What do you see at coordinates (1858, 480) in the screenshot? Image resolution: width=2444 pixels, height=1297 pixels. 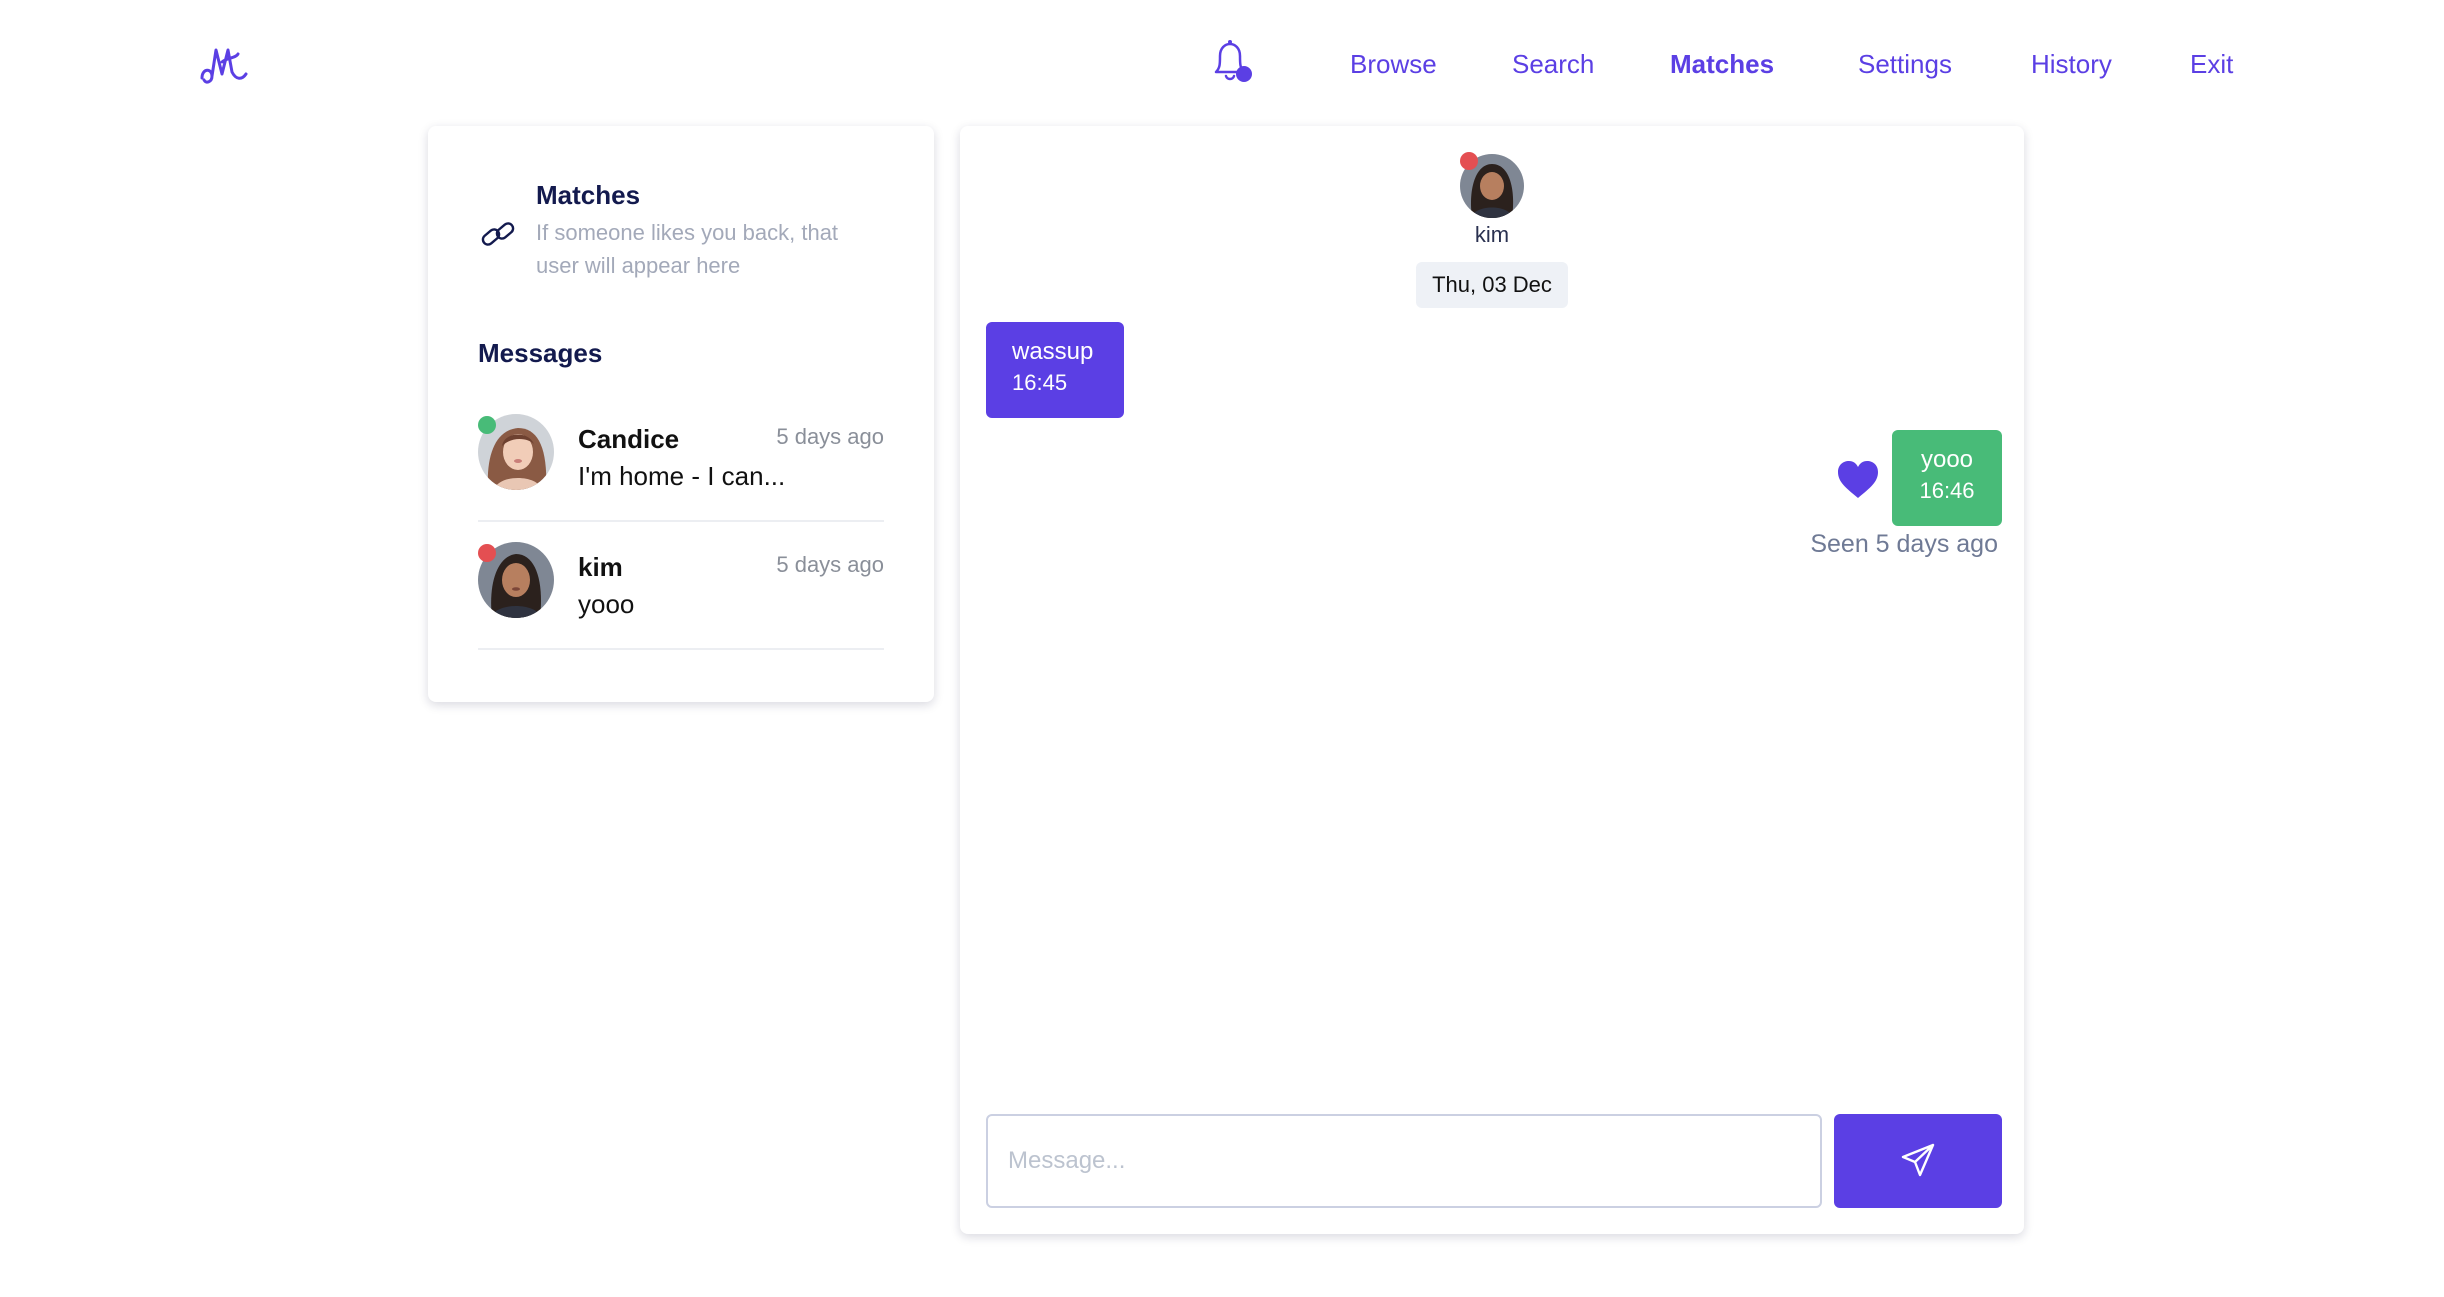 I see `heart-icon` at bounding box center [1858, 480].